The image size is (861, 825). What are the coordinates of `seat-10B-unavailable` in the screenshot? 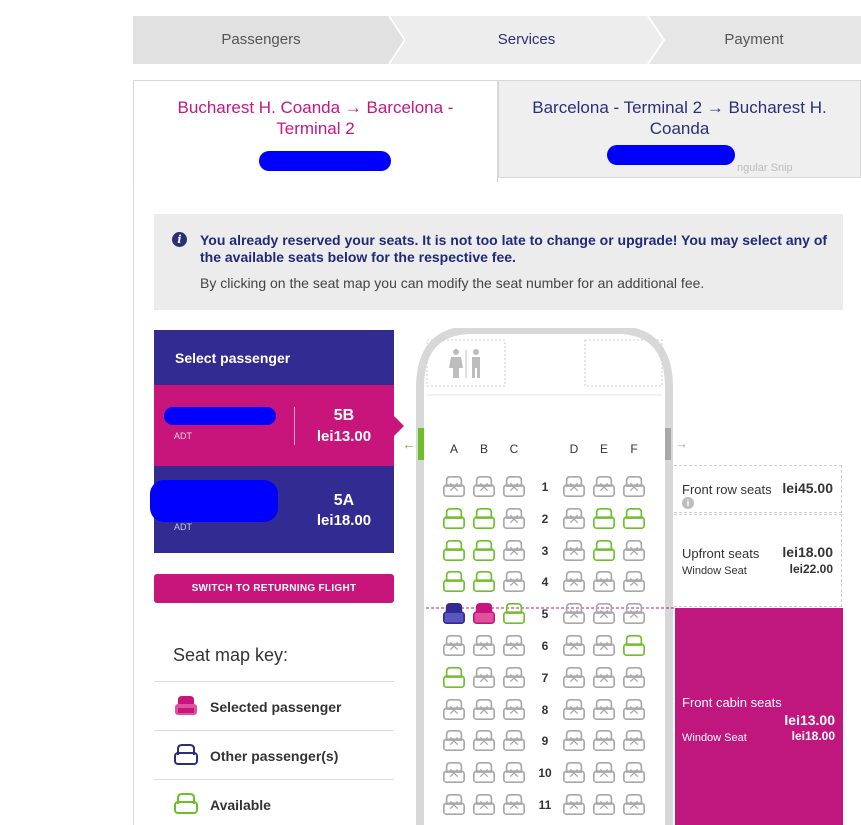 It's located at (484, 773).